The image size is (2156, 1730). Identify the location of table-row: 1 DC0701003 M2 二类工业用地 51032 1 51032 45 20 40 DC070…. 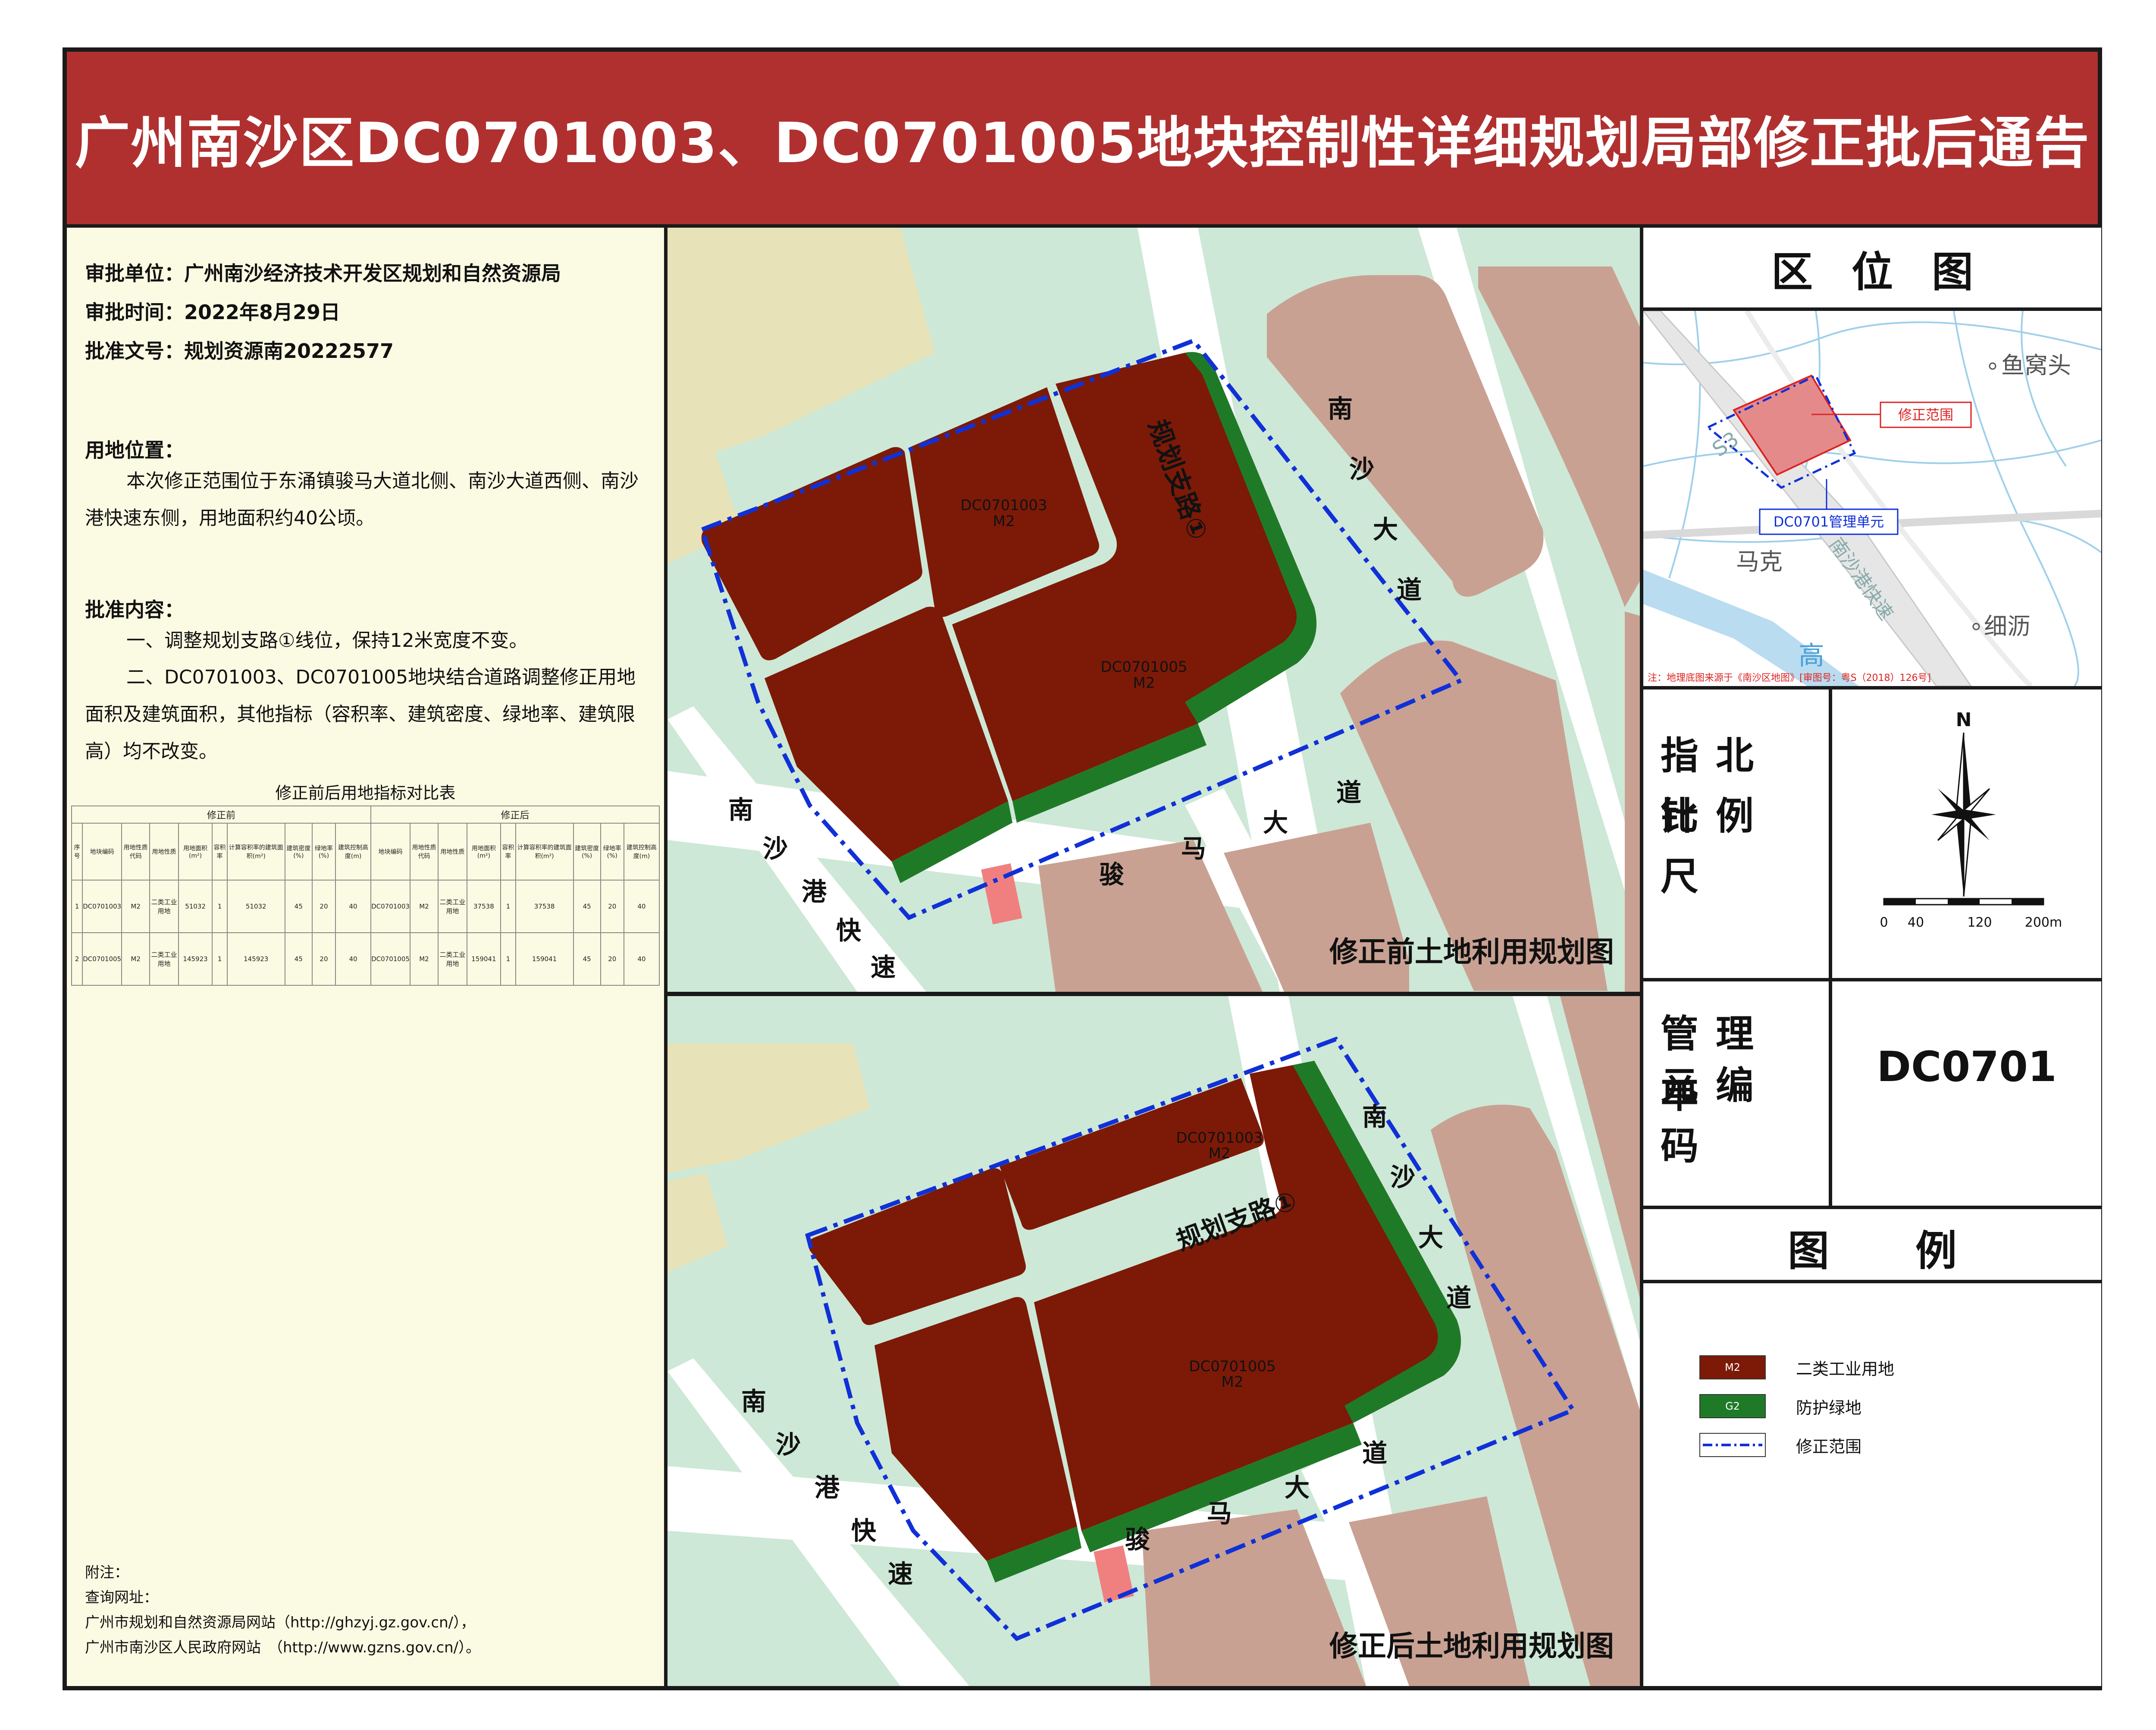
(365, 906).